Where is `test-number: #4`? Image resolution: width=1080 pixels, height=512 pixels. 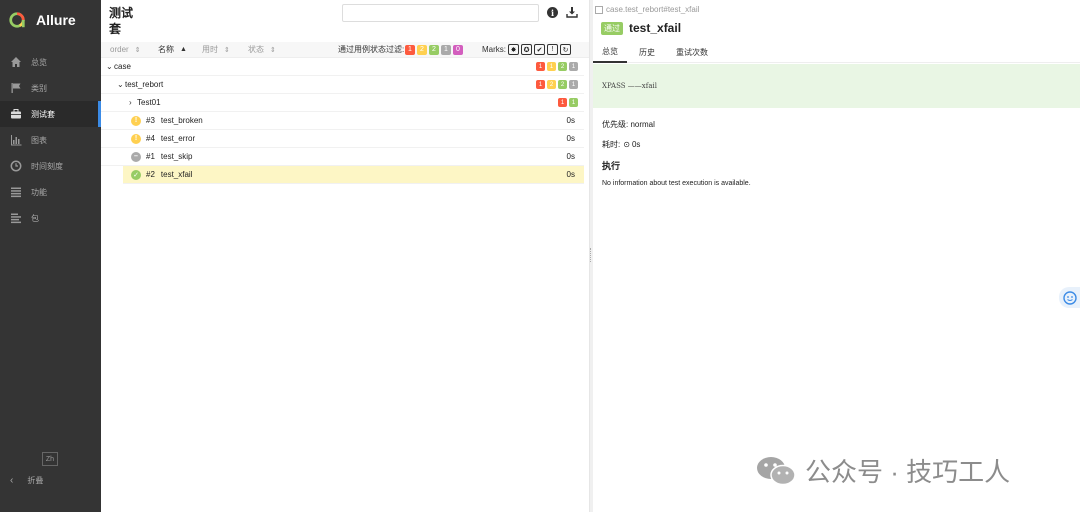
test-number: #4 is located at coordinates (150, 138).